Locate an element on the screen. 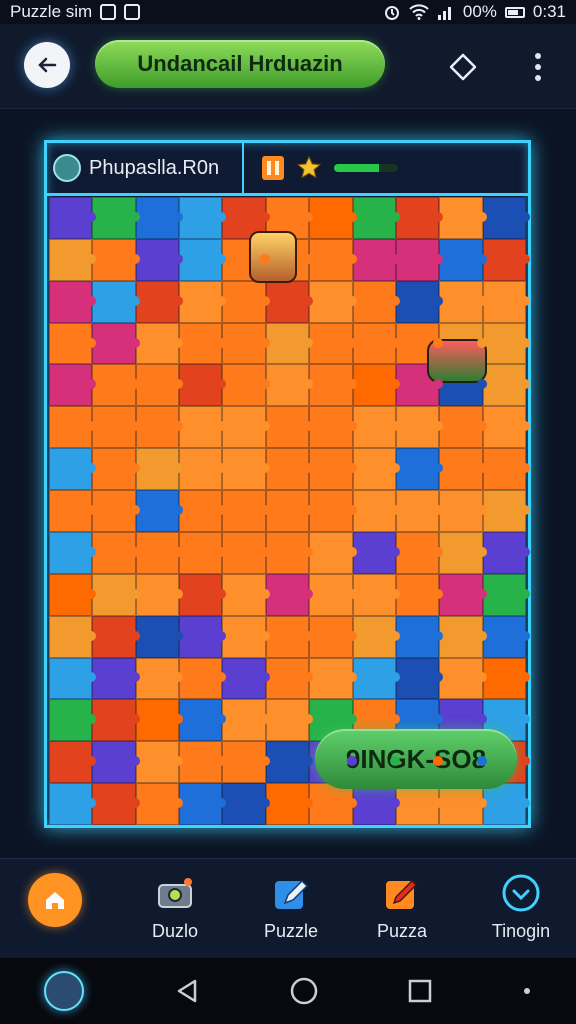 This screenshot has width=576, height=1024. star-icon is located at coordinates (309, 168).